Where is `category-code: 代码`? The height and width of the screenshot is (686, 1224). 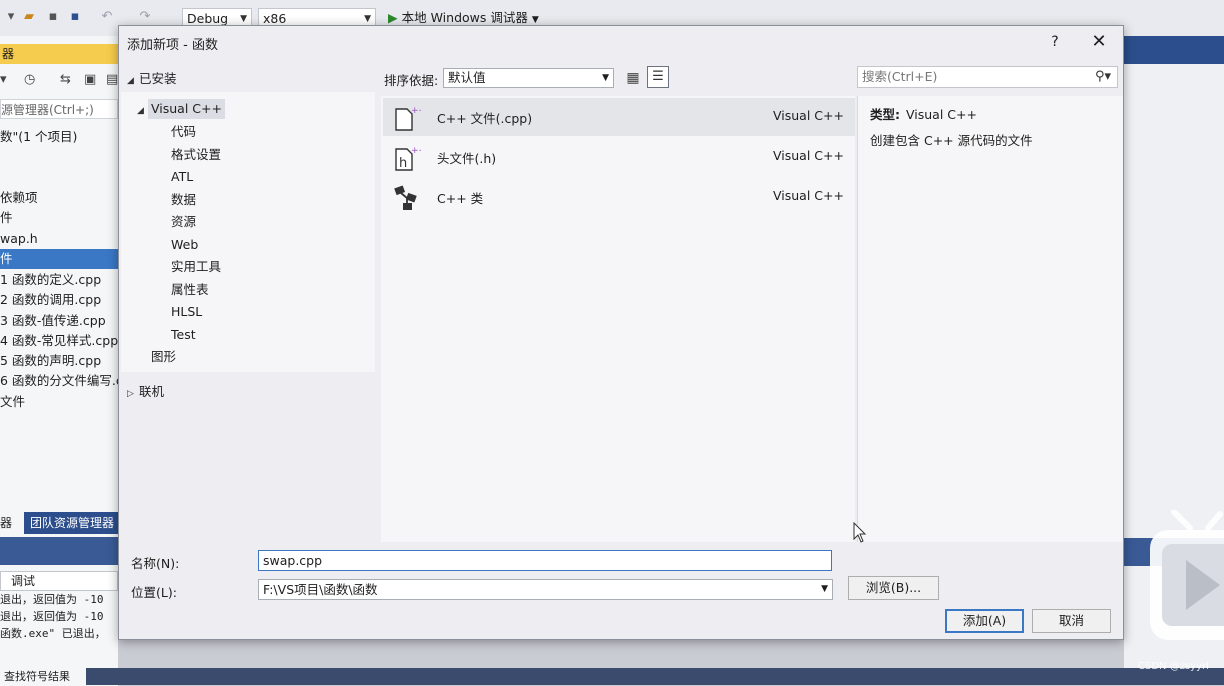 category-code: 代码 is located at coordinates (183, 132).